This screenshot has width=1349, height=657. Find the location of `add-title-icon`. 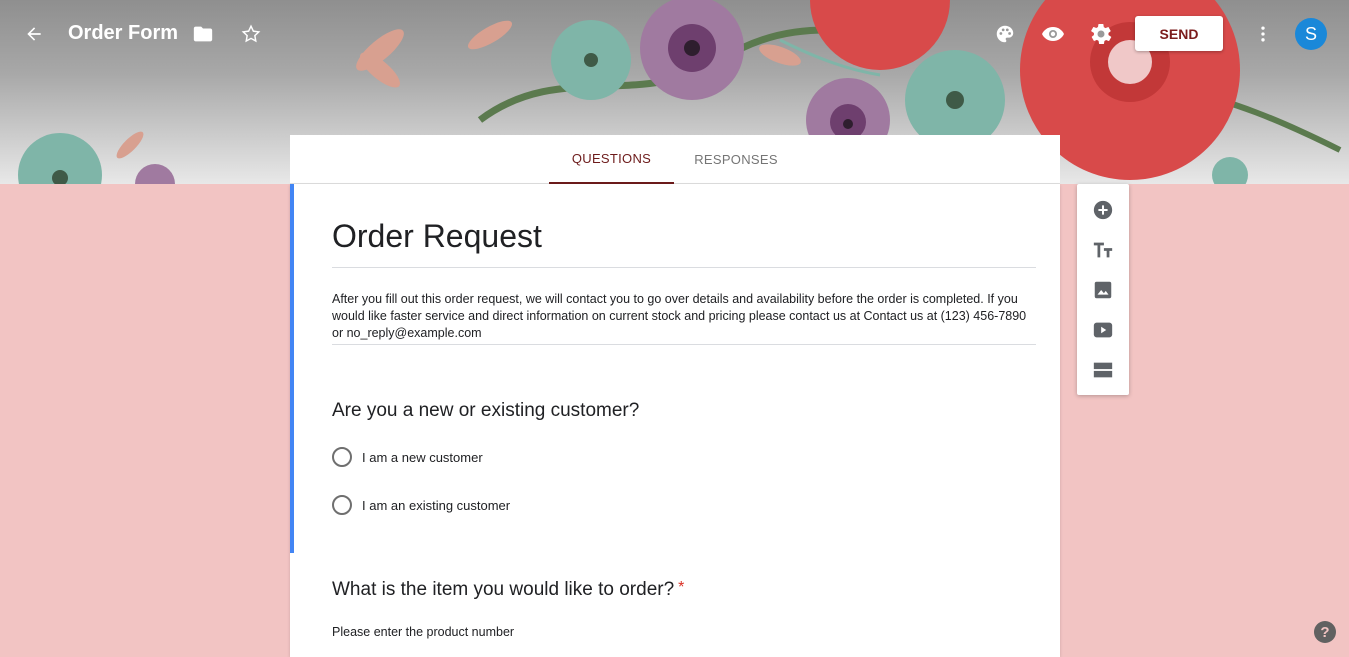

add-title-icon is located at coordinates (1103, 250).